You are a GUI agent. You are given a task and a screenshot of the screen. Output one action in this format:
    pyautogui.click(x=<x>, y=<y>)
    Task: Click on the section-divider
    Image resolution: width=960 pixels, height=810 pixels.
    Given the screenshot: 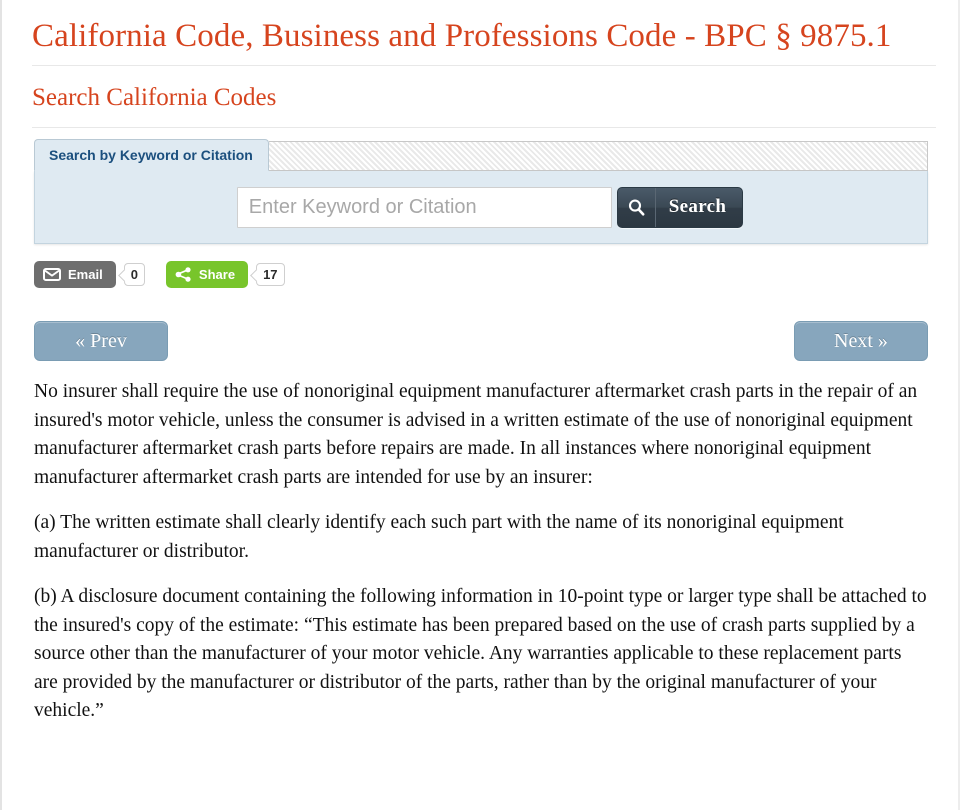 What is the action you would take?
    pyautogui.click(x=484, y=128)
    